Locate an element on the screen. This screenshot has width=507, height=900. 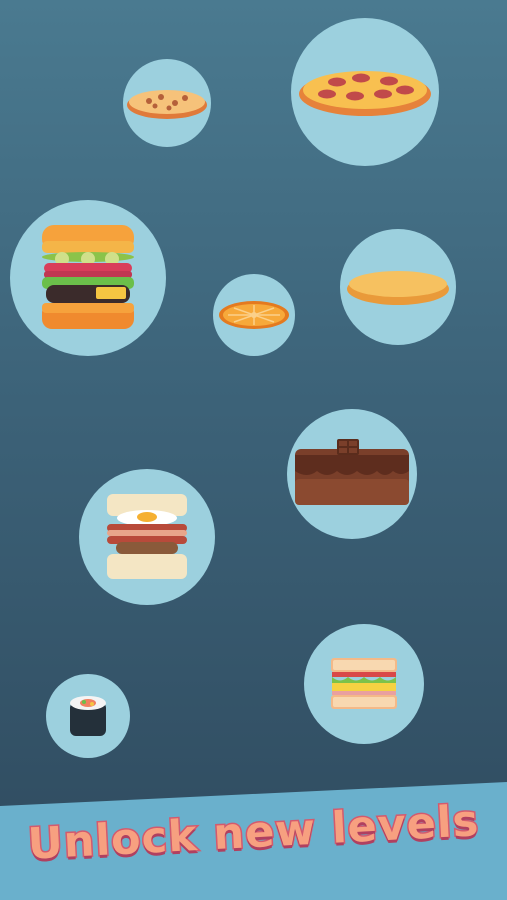
chocolate-cake-icon is located at coordinates (352, 472).